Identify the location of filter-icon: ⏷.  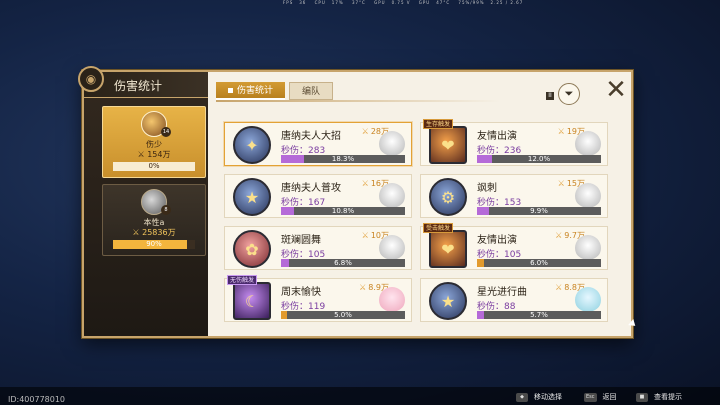
(569, 94).